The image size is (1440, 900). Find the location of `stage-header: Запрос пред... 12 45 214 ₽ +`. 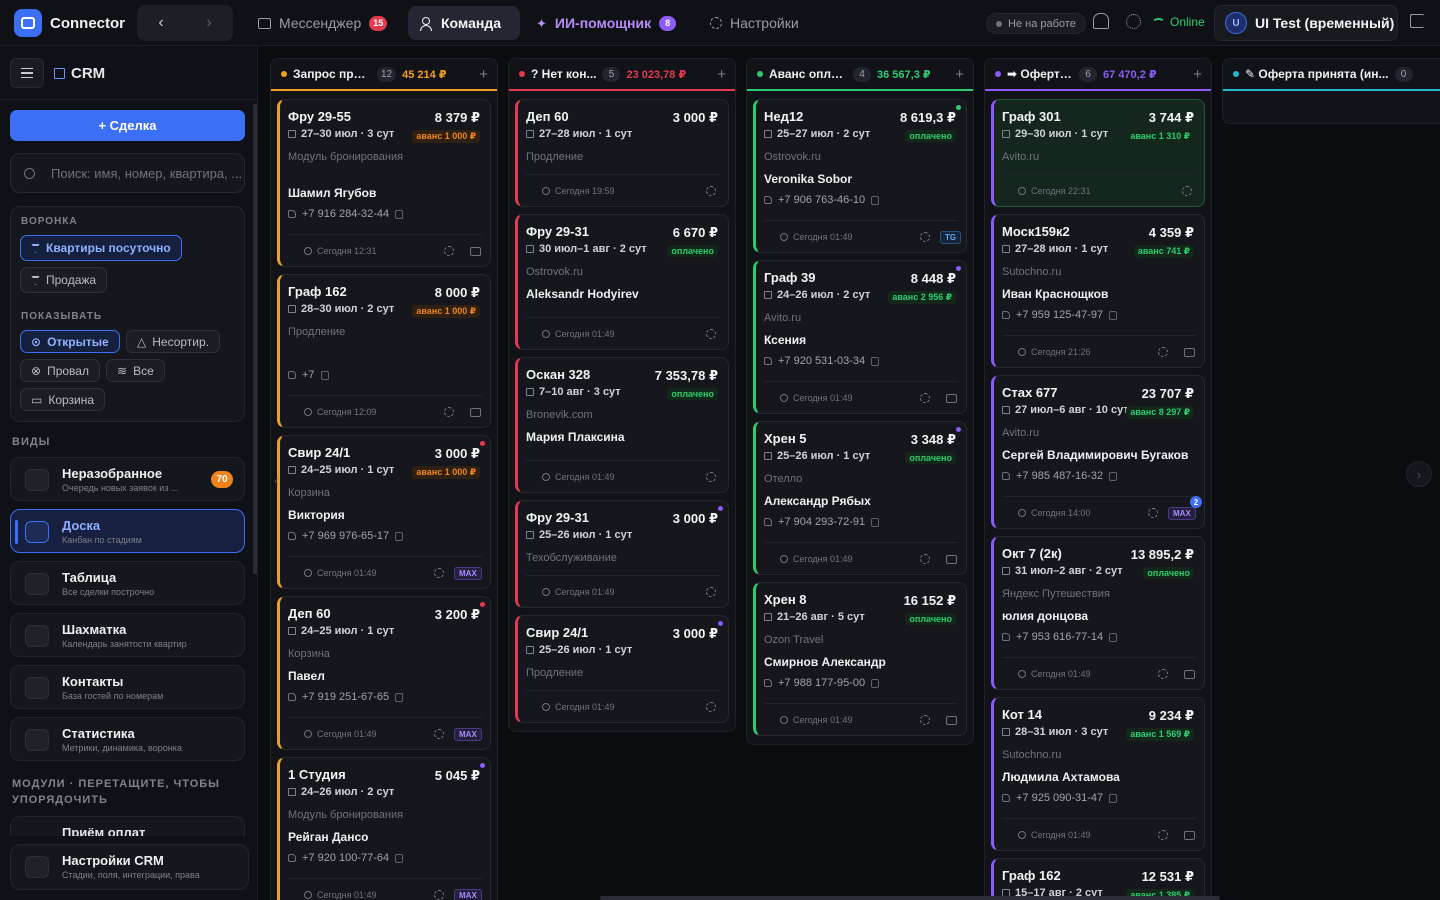

stage-header: Запрос пред... 12 45 214 ₽ + is located at coordinates (384, 75).